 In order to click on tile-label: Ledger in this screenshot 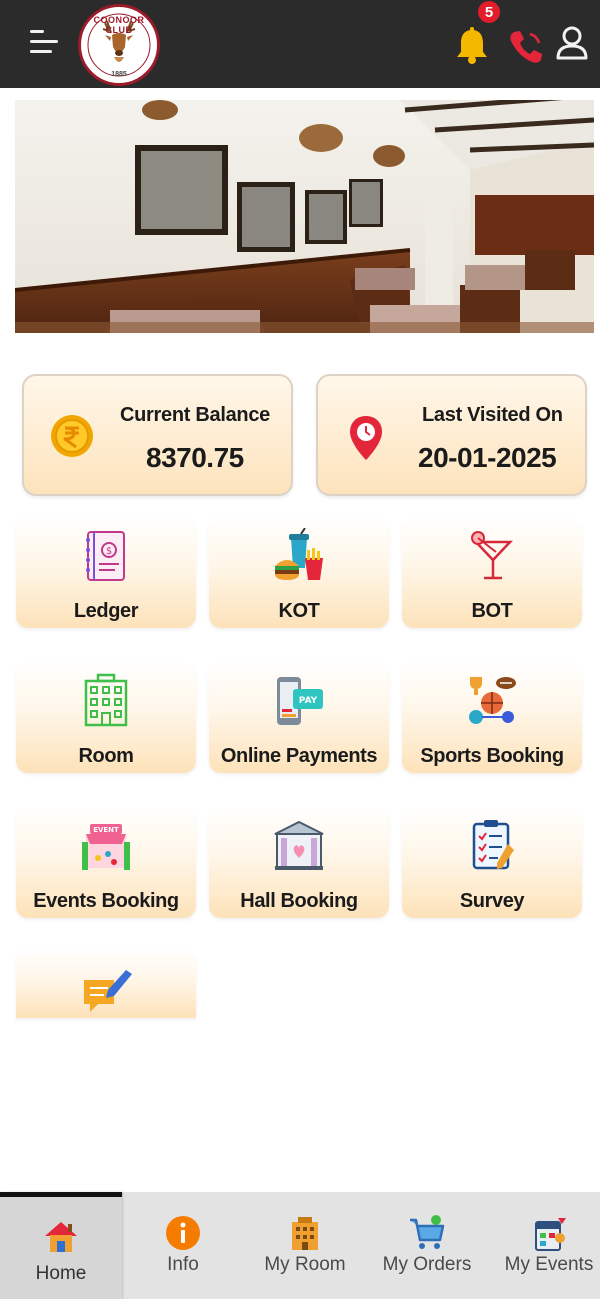, I will do `click(106, 611)`.